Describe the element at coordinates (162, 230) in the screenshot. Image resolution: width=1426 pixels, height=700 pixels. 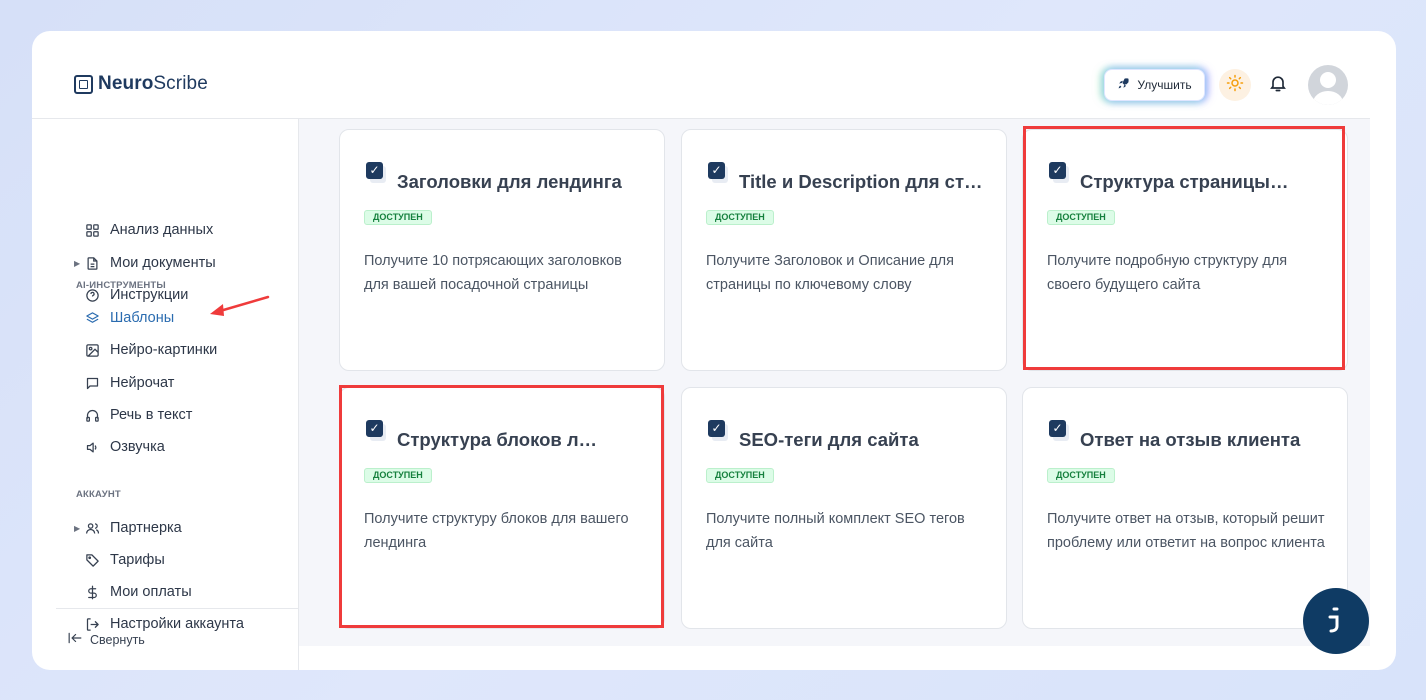
I see `sidebar-item-label: Анализ данных` at that location.